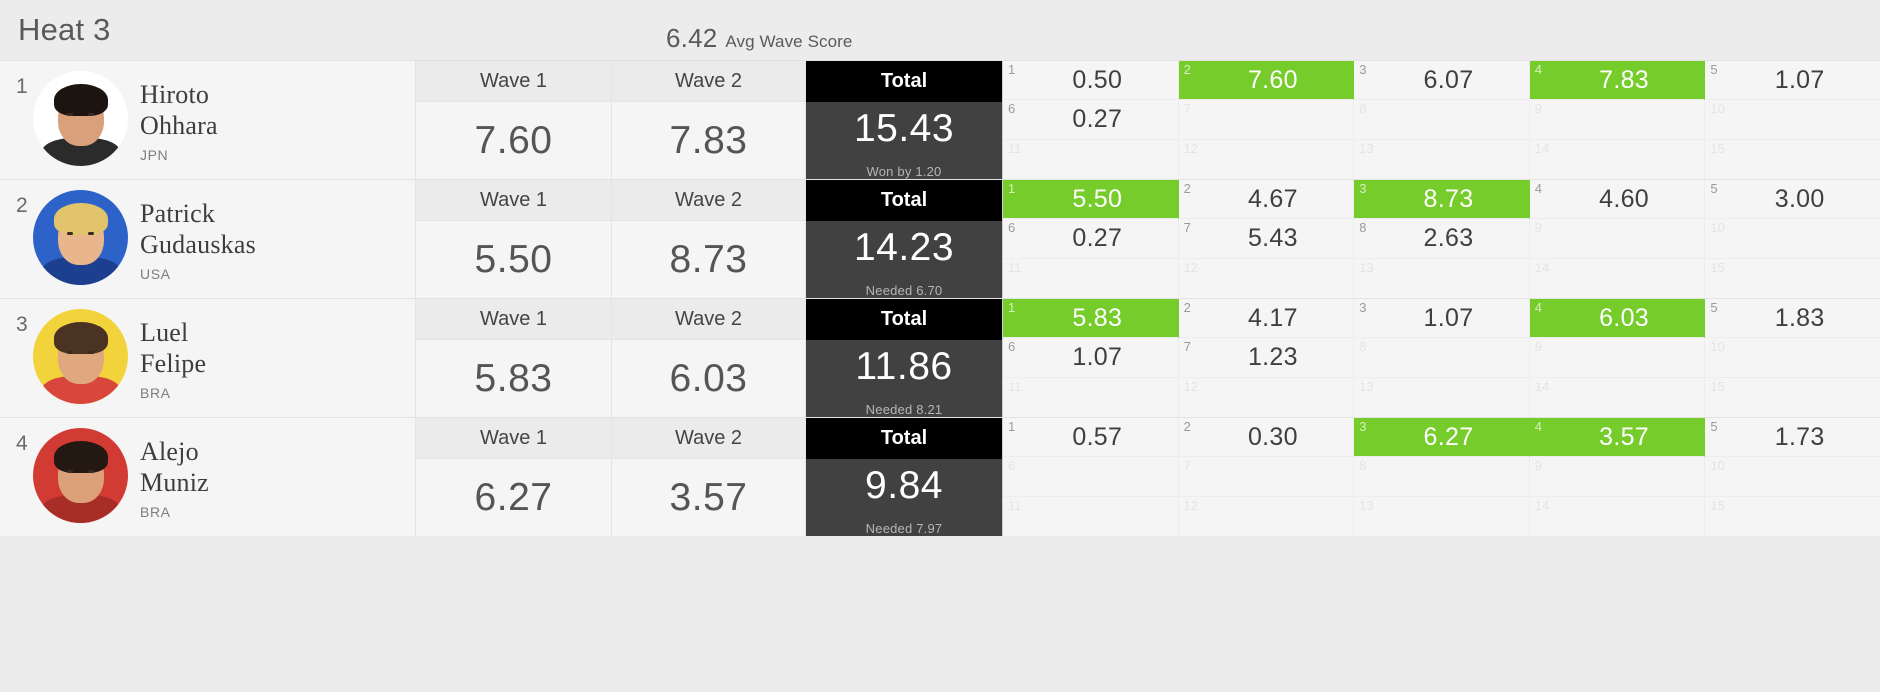  I want to click on athlete-cell: 4 Alejo Muniz BRA, so click(207, 477).